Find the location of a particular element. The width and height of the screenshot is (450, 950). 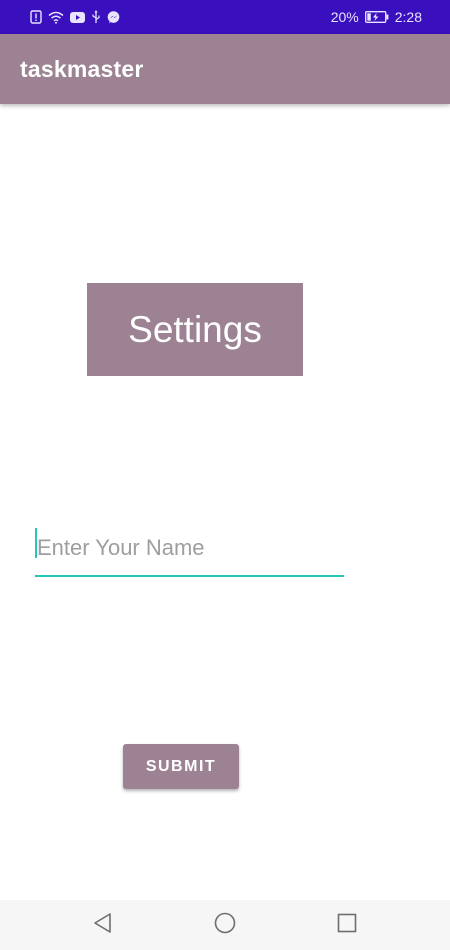

app-bar: taskmaster is located at coordinates (225, 69).